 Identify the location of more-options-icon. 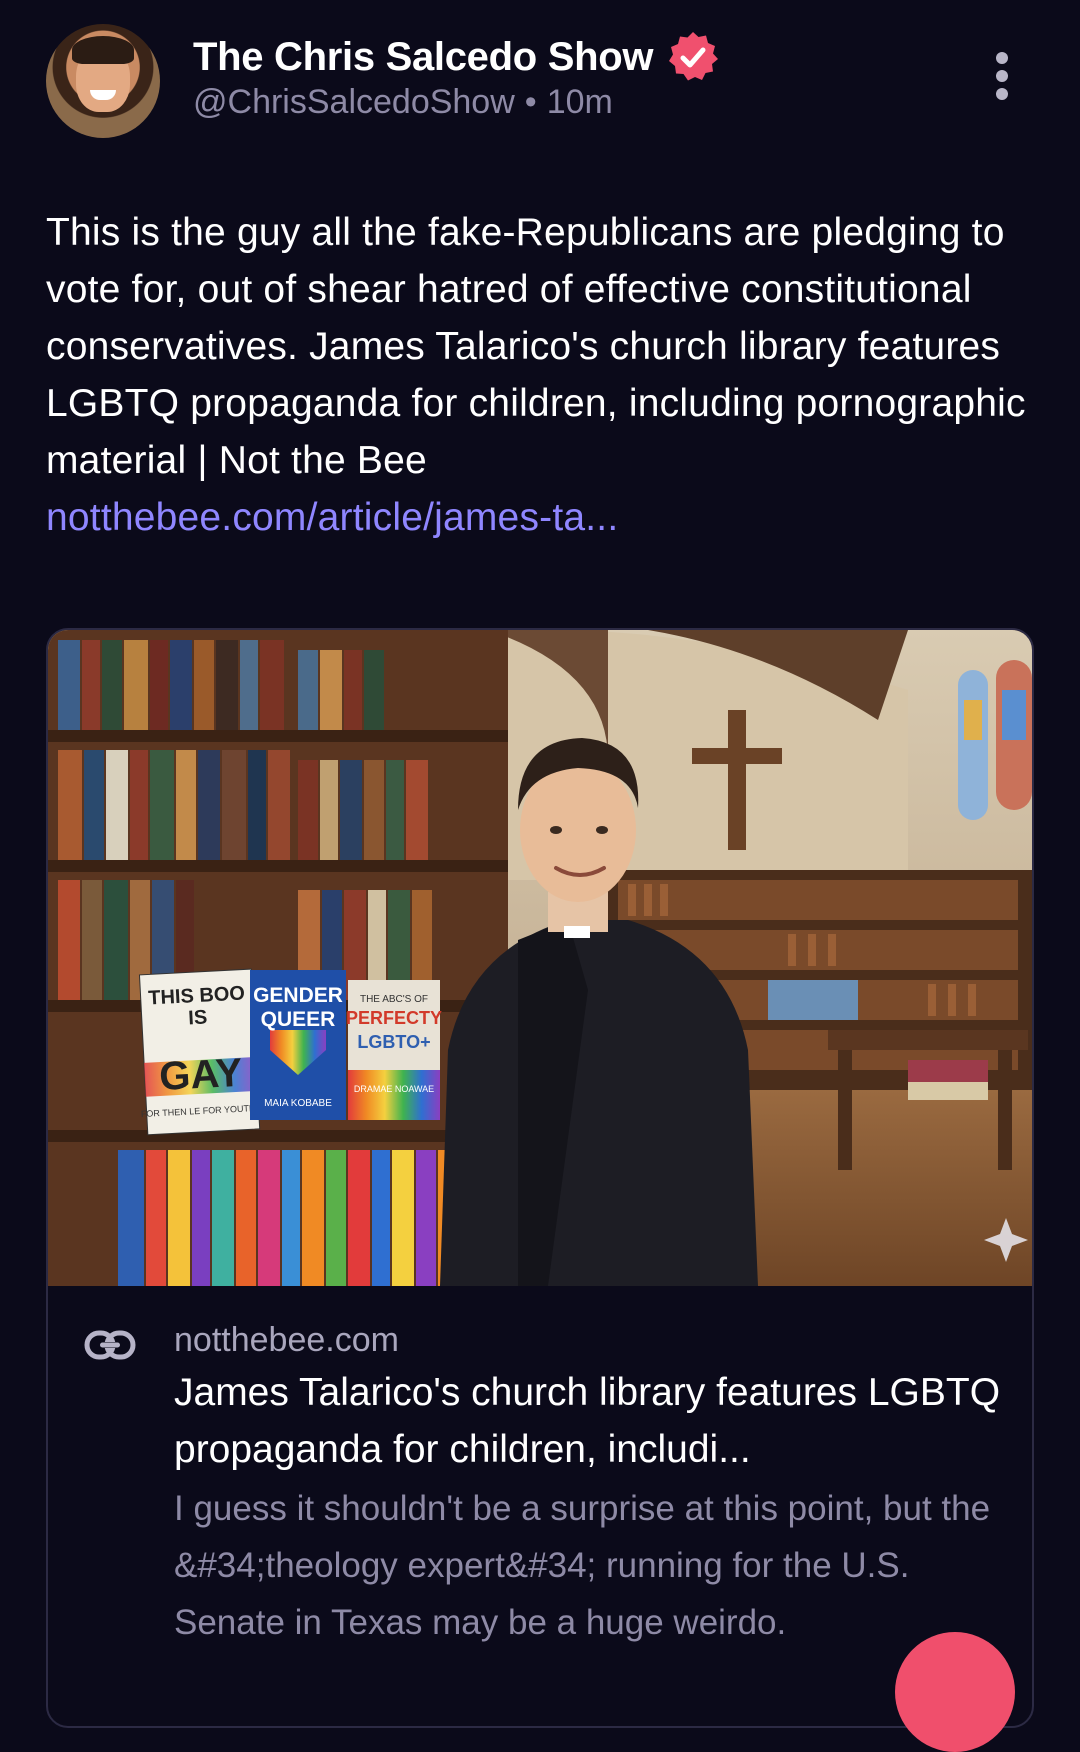
(1002, 80).